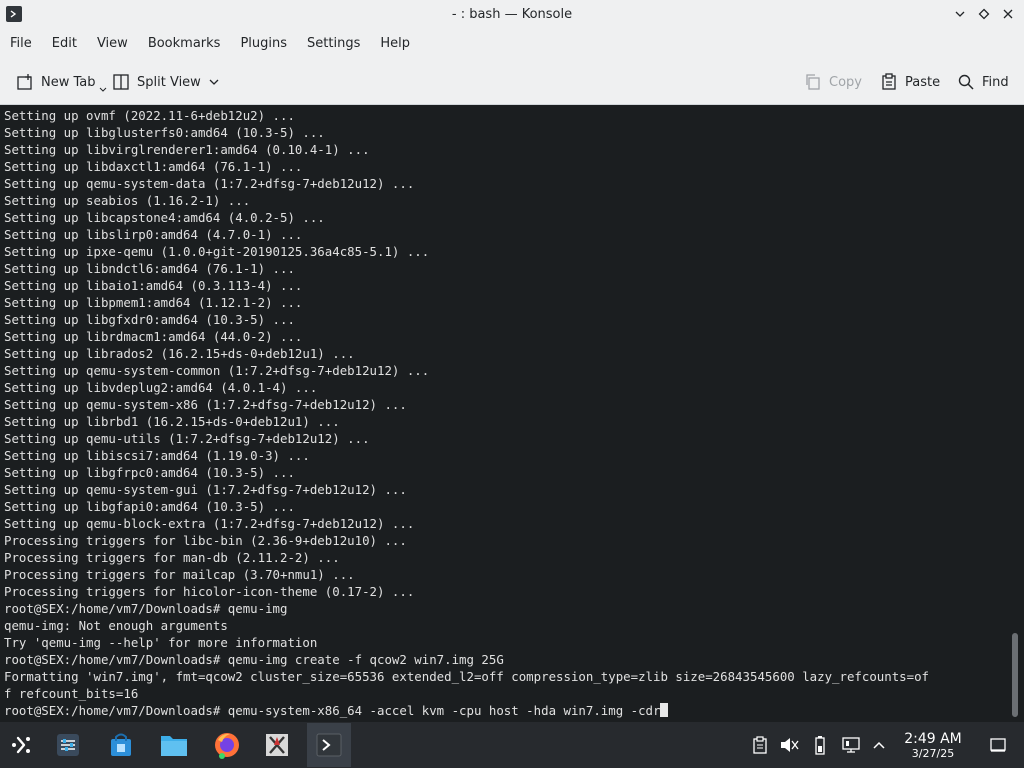 The image size is (1024, 768). I want to click on split-view-icon, so click(121, 82).